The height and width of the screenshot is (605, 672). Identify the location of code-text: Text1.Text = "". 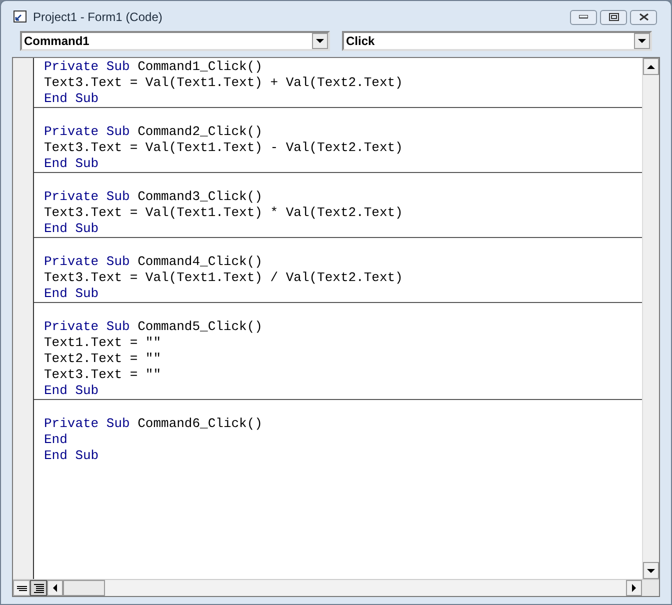
(103, 343).